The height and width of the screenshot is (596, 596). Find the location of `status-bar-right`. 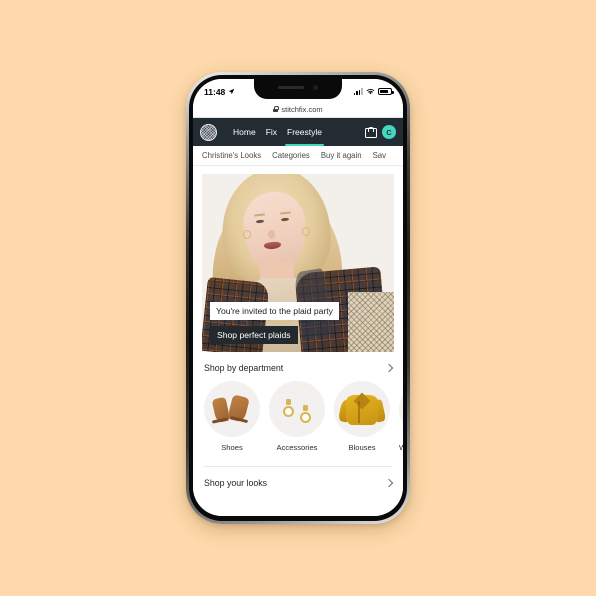

status-bar-right is located at coordinates (373, 90).